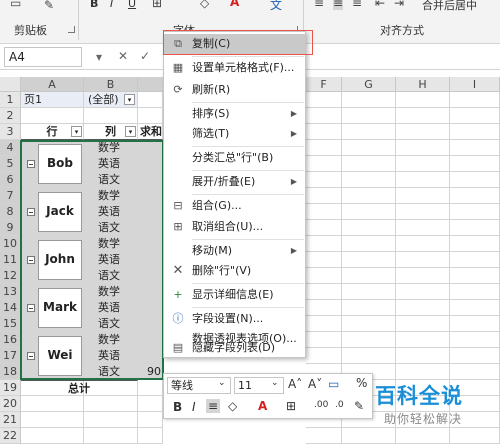  Describe the element at coordinates (369, 84) in the screenshot. I see `column-header-g: G` at that location.